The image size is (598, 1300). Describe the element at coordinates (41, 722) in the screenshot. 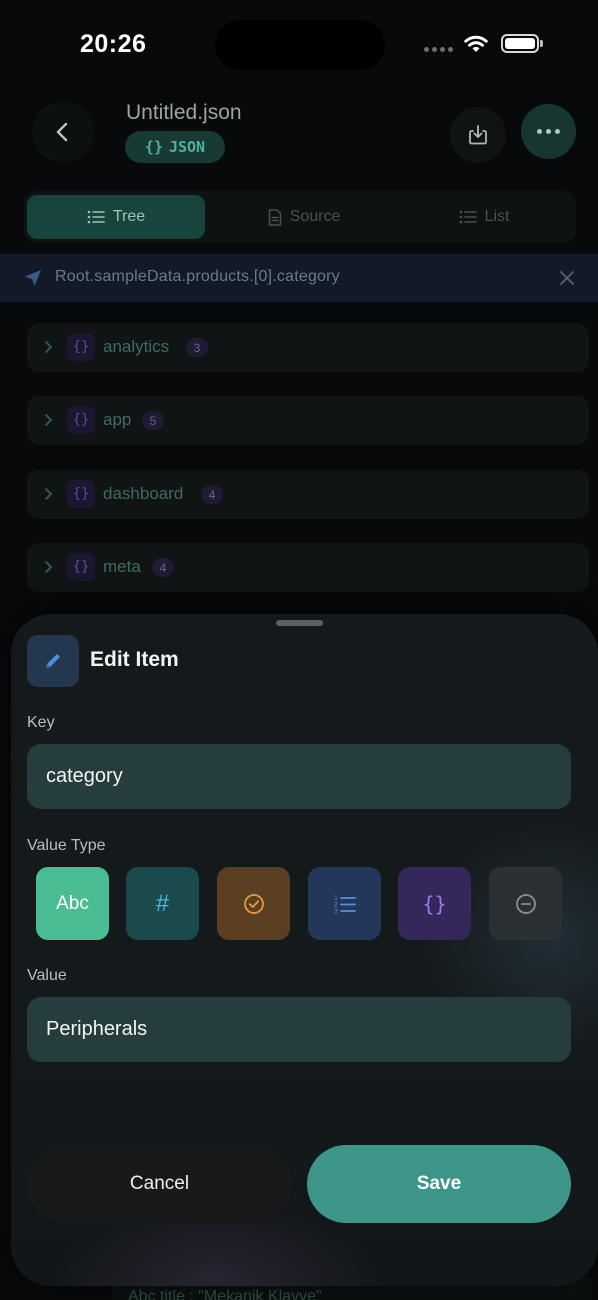

I see `key-label: Key` at that location.